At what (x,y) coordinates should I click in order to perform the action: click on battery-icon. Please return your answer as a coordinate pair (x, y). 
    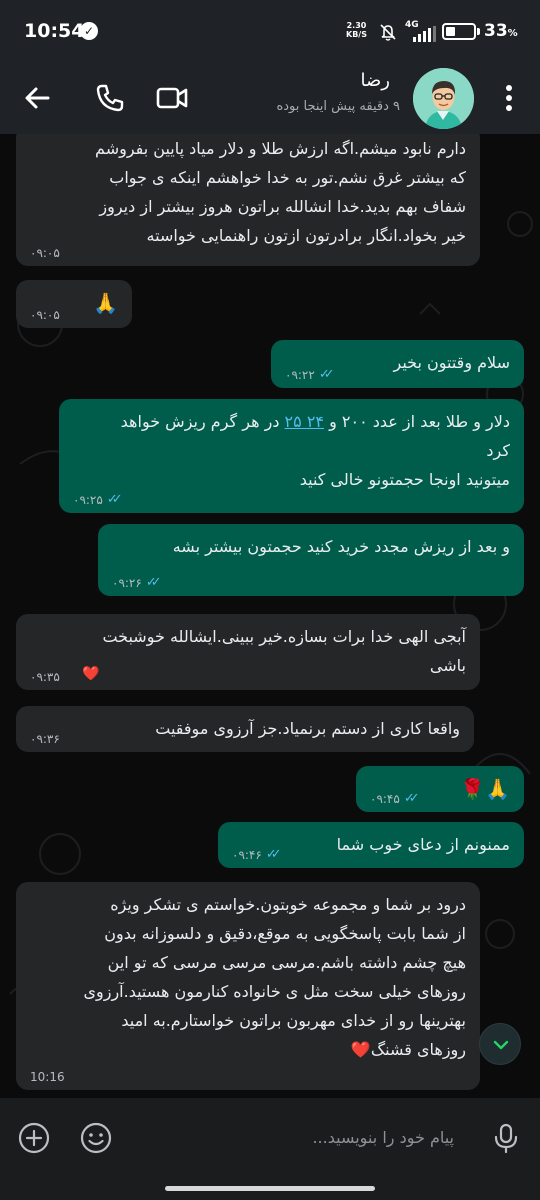
    Looking at the image, I should click on (459, 31).